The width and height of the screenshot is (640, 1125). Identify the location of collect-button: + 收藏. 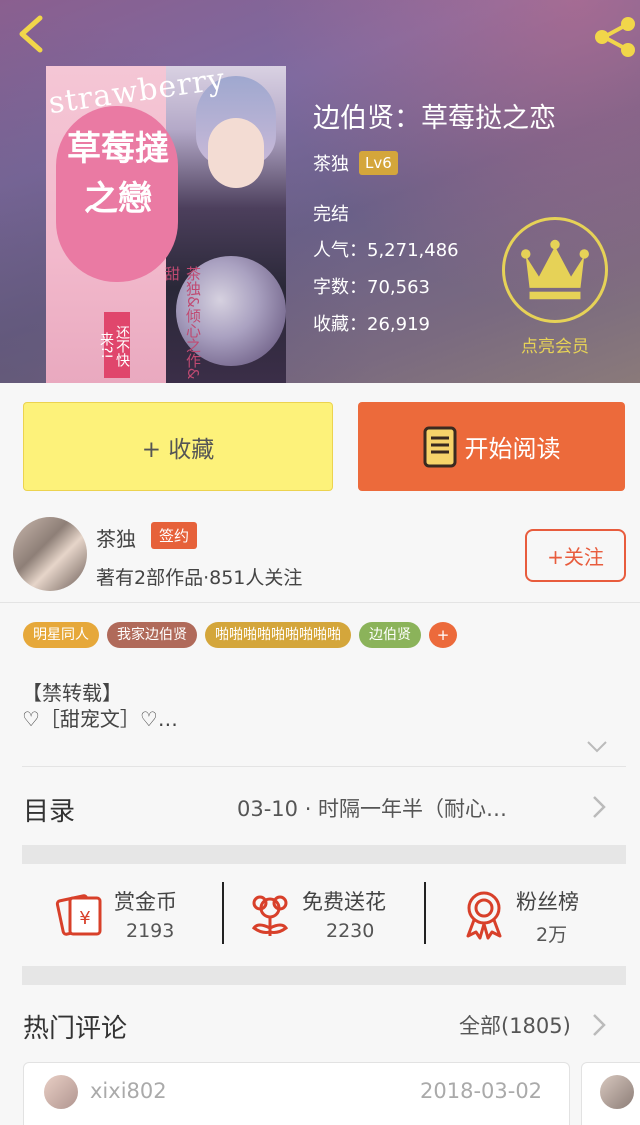
(178, 446).